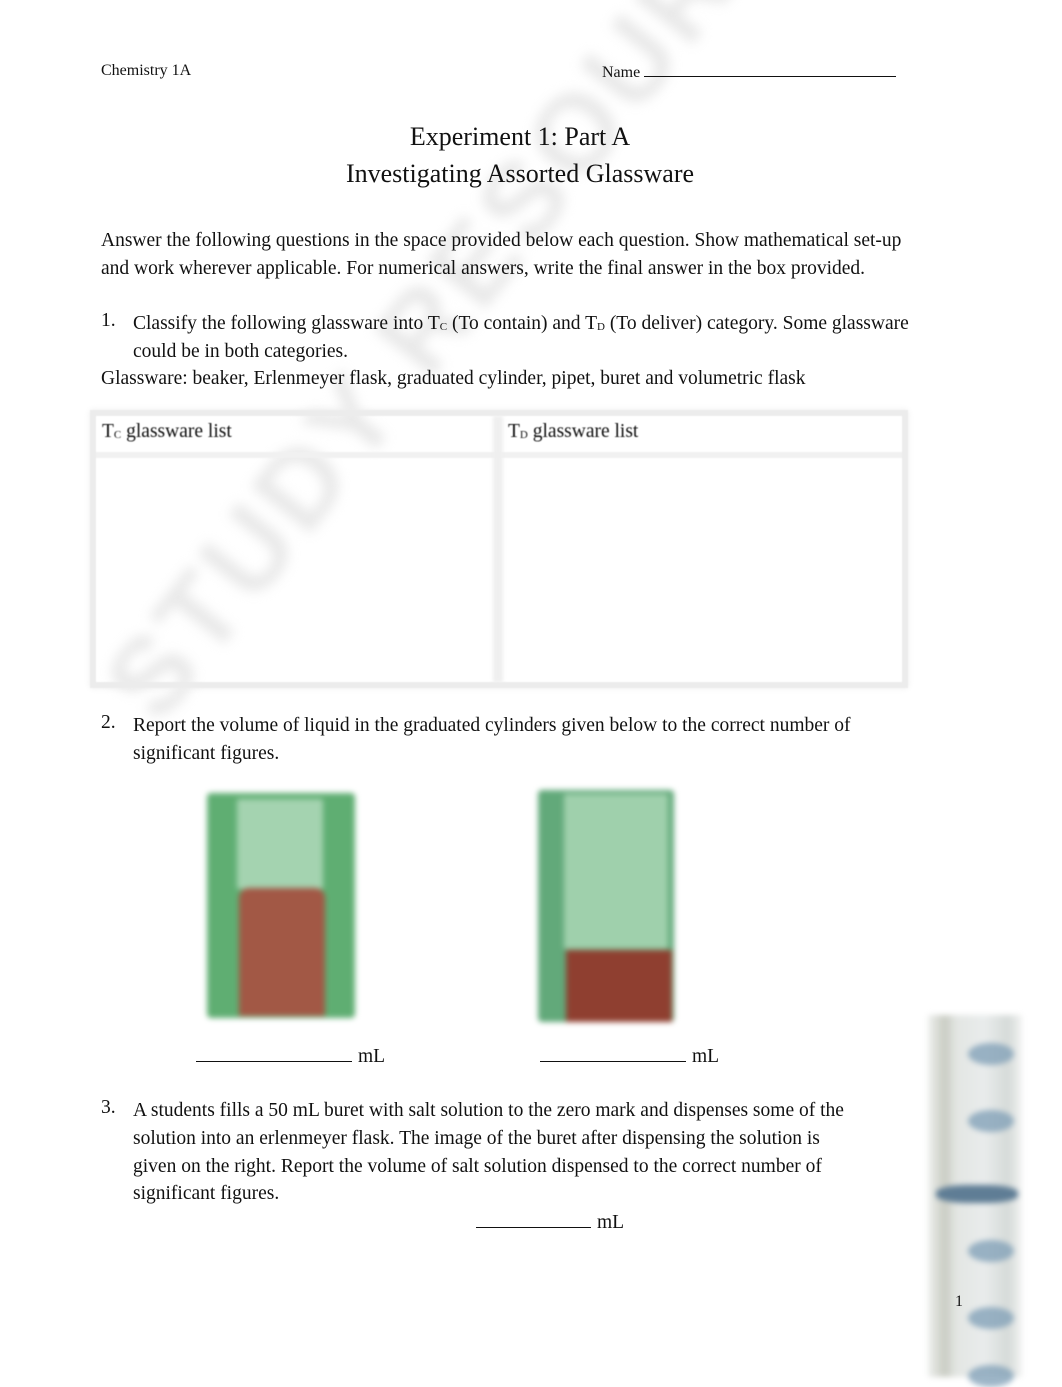 This screenshot has height=1387, width=1062. I want to click on td-column-header: TD glassware list, so click(573, 432).